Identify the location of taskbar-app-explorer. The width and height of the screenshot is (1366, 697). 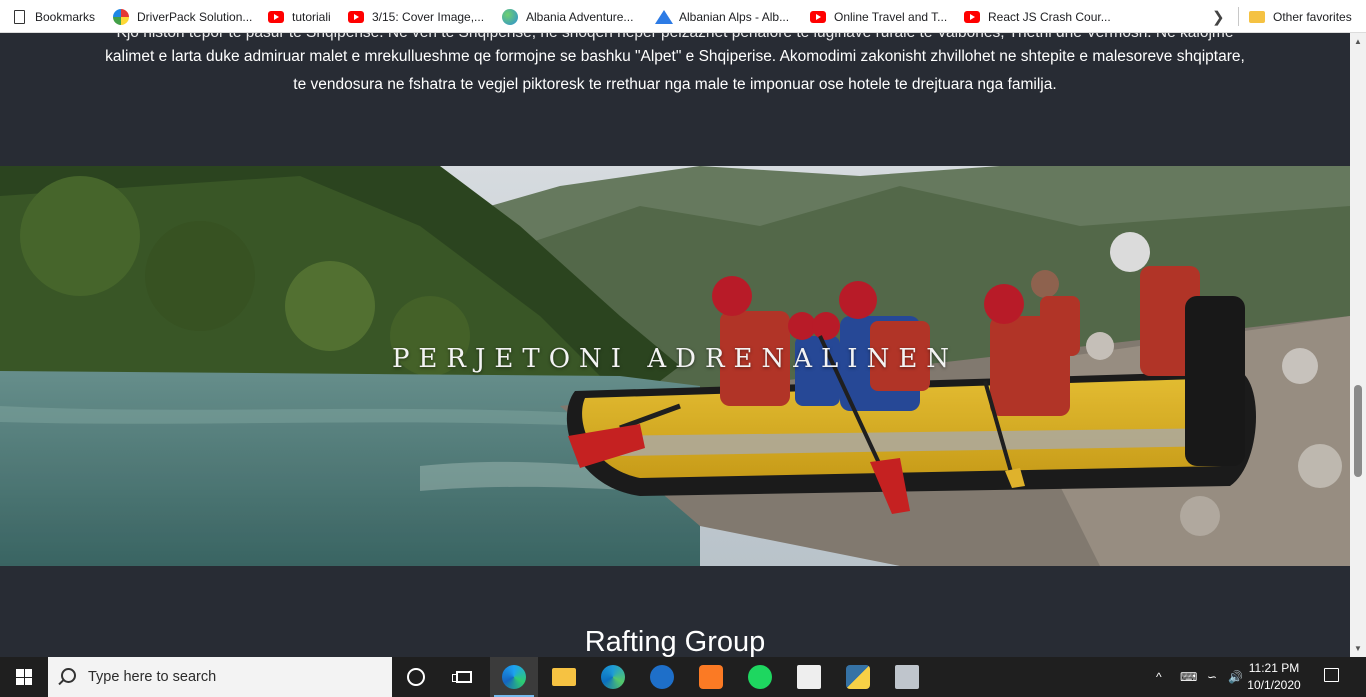
(564, 677).